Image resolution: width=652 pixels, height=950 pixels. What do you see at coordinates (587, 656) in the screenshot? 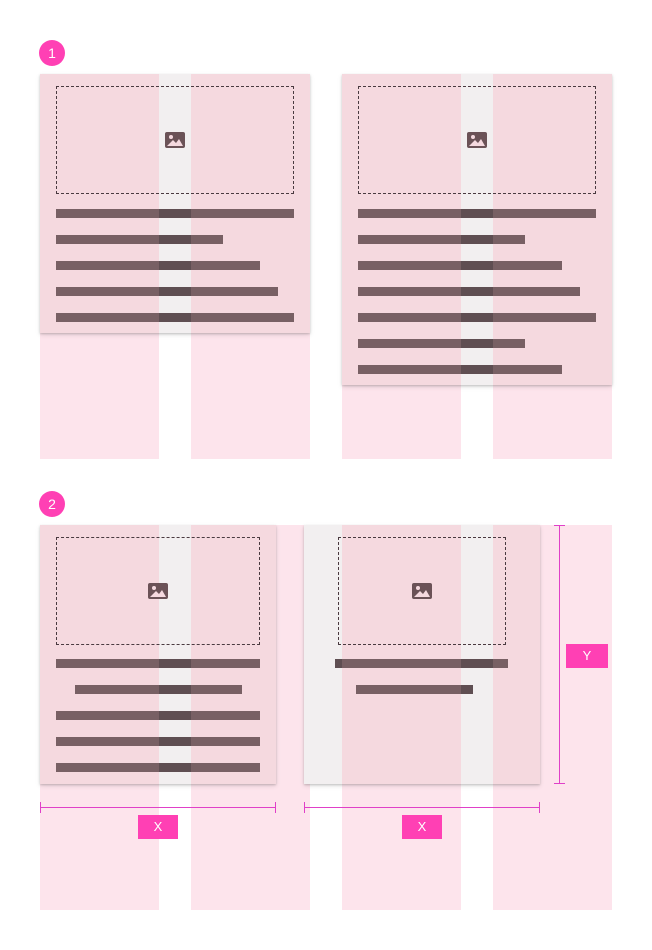
I see `height-label: Y` at bounding box center [587, 656].